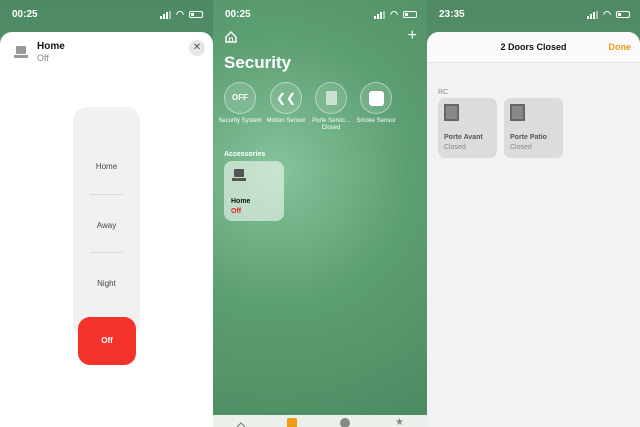  I want to click on tile-name: Home, so click(241, 201).